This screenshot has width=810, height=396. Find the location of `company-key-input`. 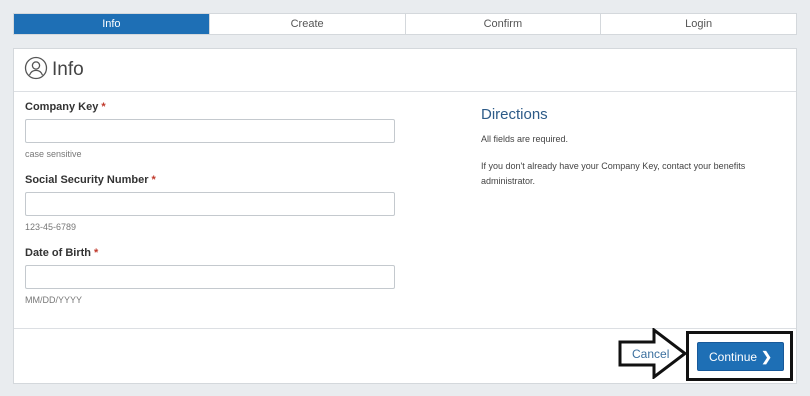

company-key-input is located at coordinates (210, 131).